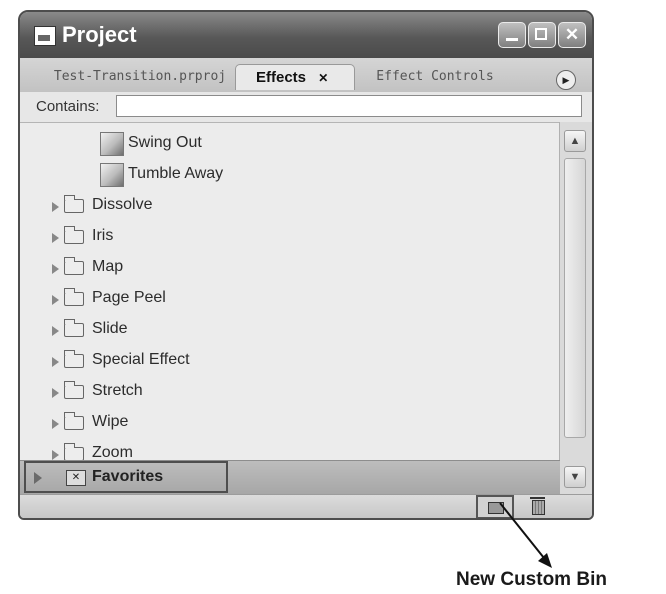 The height and width of the screenshot is (594, 666). What do you see at coordinates (531, 579) in the screenshot?
I see `callout-label: New Custom Bin` at bounding box center [531, 579].